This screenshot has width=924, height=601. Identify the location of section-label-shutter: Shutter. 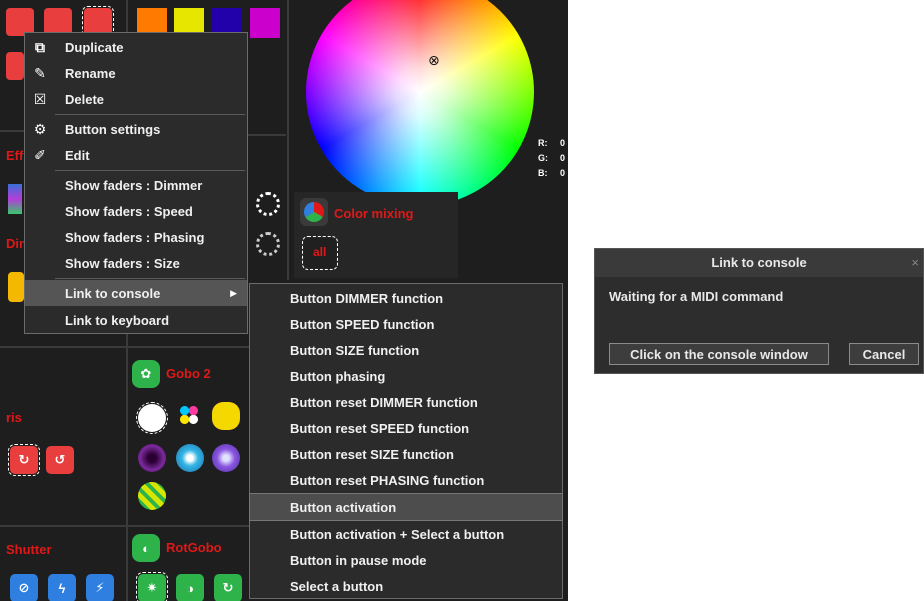
(29, 549).